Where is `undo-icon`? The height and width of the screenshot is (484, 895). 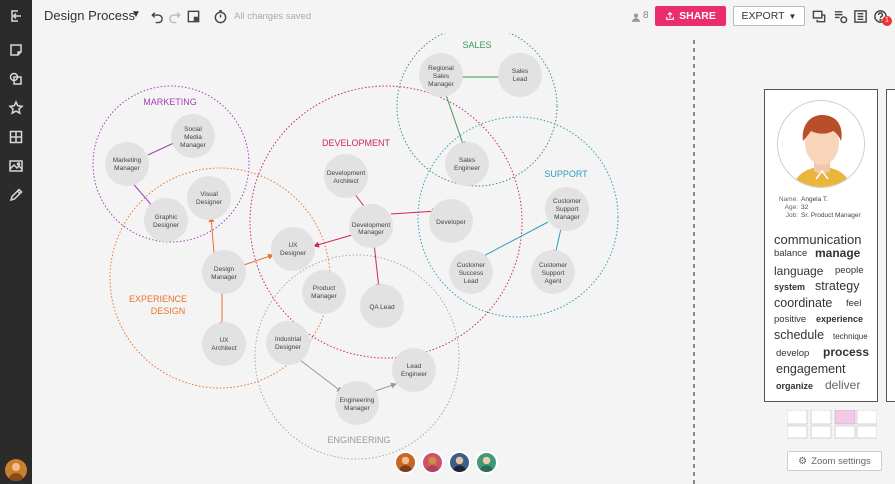
undo-icon is located at coordinates (157, 16).